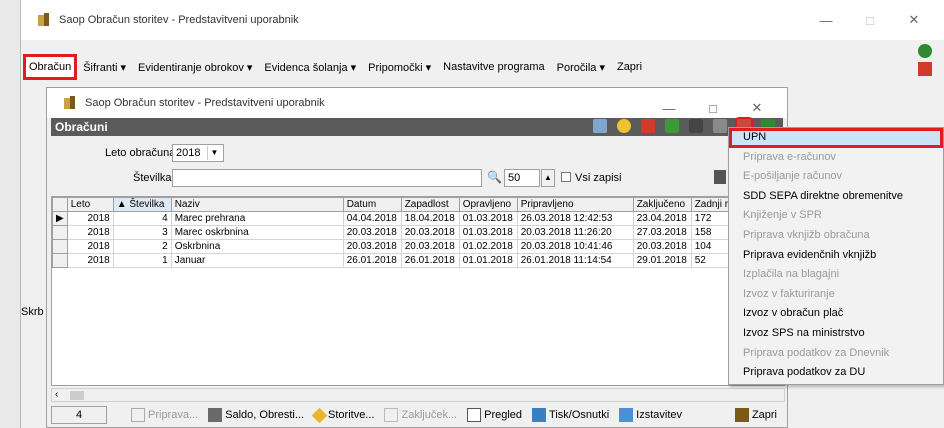 The height and width of the screenshot is (428, 944). What do you see at coordinates (870, 20) in the screenshot?
I see `maximize-button: □` at bounding box center [870, 20].